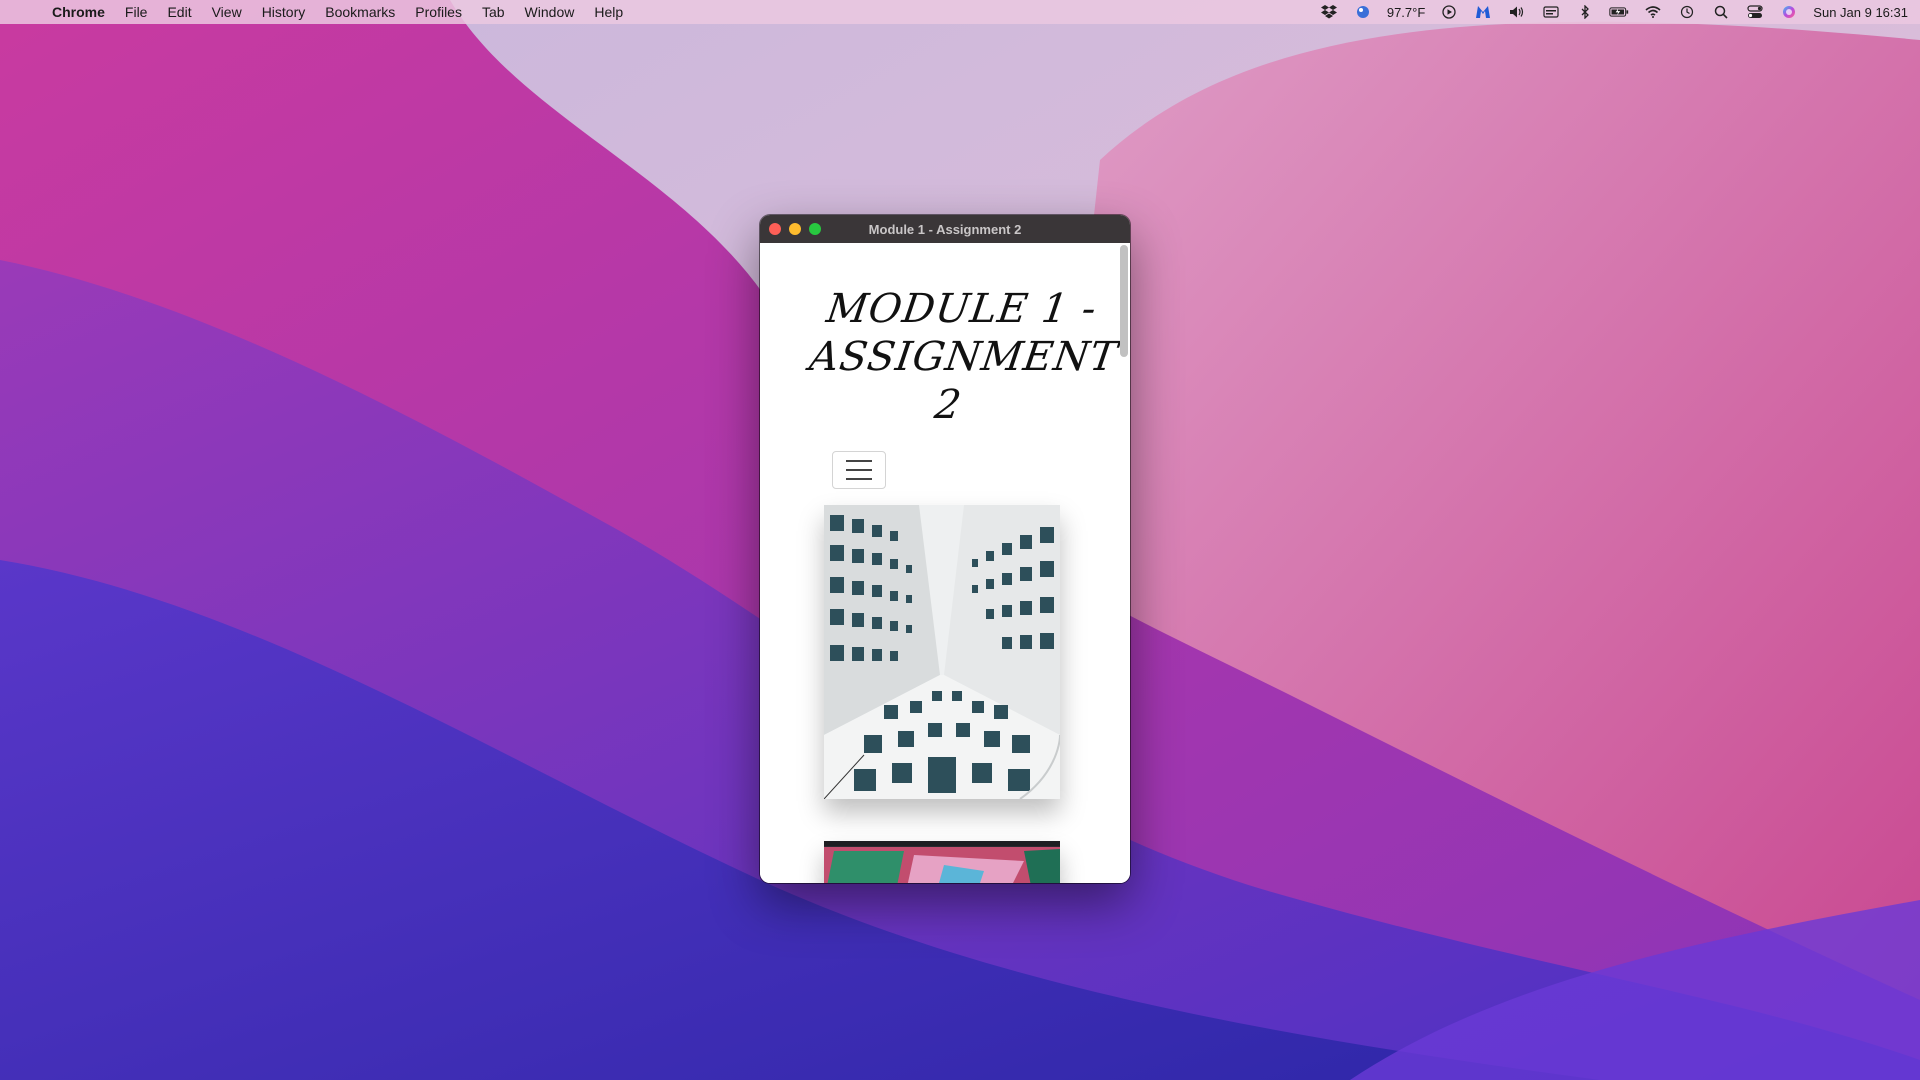  What do you see at coordinates (1551, 12) in the screenshot?
I see `keyboard-layout-icon` at bounding box center [1551, 12].